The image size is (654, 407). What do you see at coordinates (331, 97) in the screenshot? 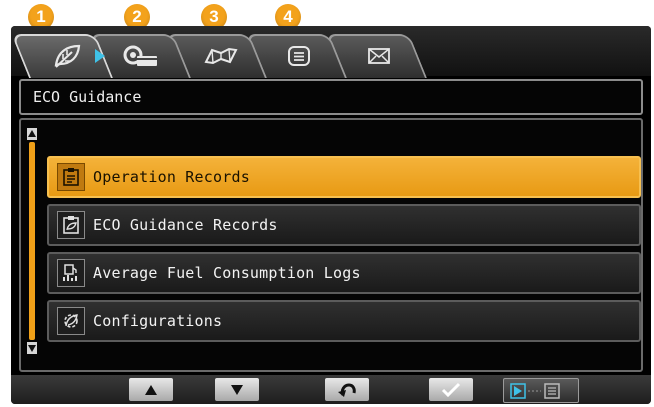
I see `page-title-bar: ECO Guidance` at bounding box center [331, 97].